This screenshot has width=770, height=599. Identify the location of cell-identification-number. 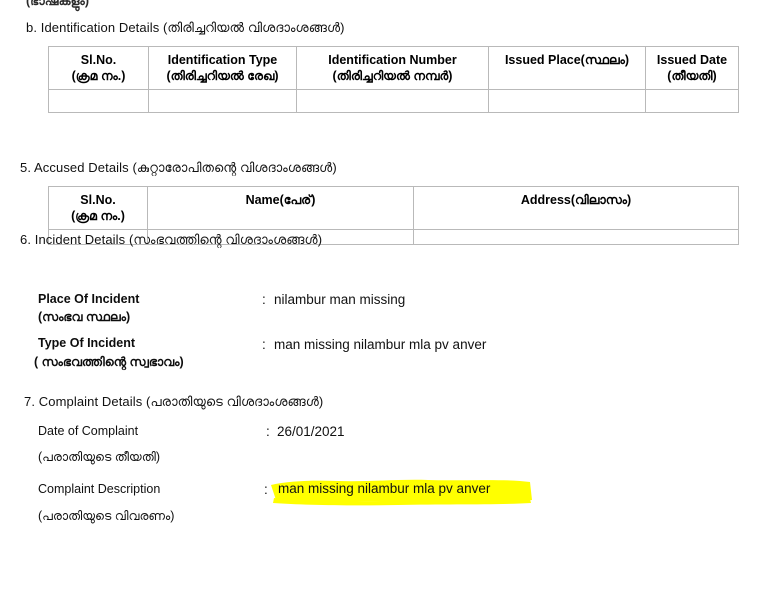
(392, 101).